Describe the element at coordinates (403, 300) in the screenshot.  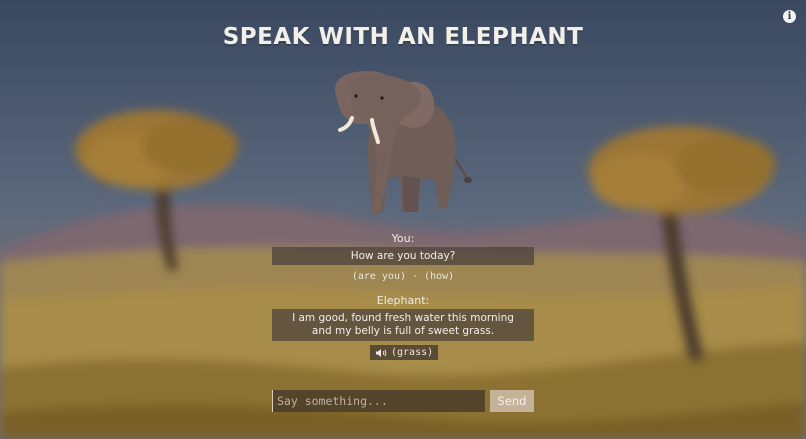
I see `elephant-speaker-label: Elephant:` at that location.